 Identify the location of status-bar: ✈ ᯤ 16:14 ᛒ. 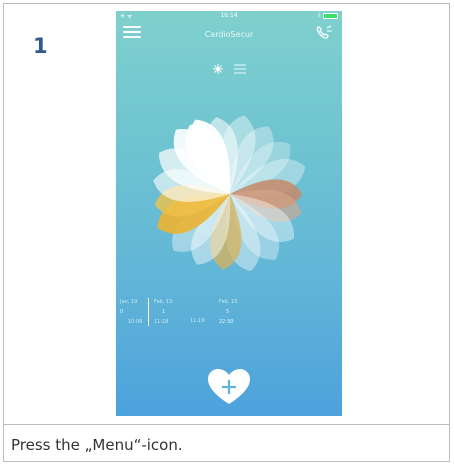
(229, 17).